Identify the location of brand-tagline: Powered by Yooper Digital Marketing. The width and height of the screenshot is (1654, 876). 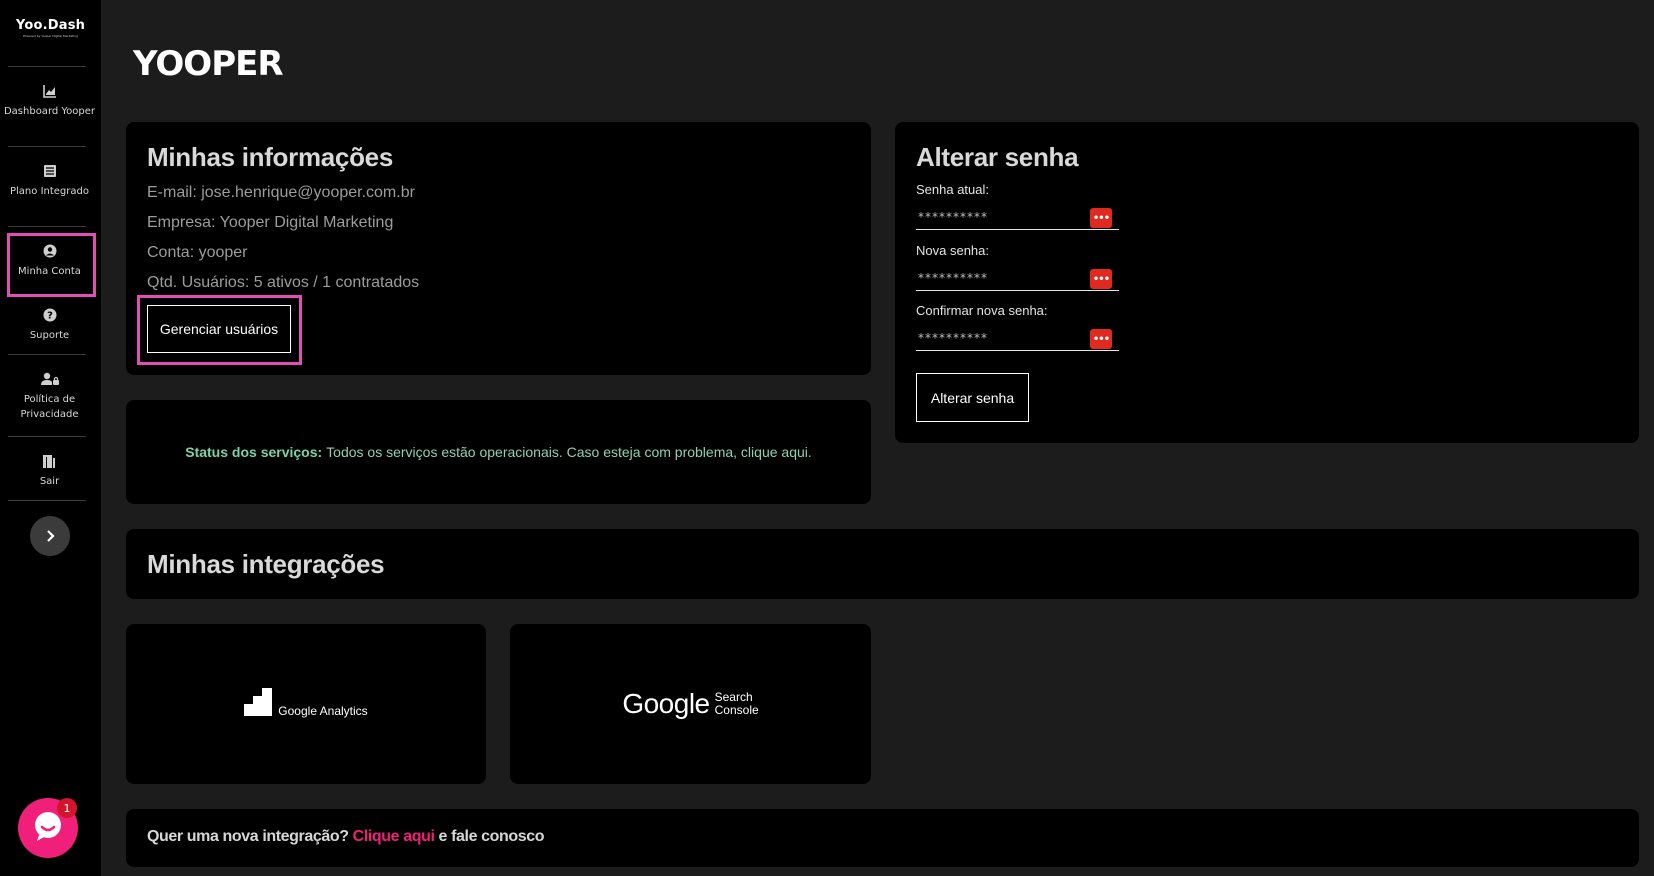
(50, 36).